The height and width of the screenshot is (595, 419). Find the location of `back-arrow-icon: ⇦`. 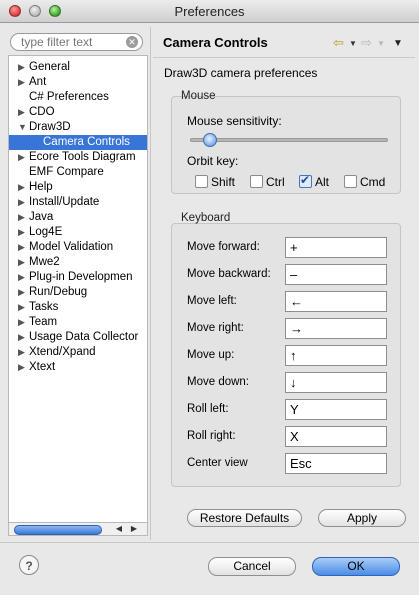

back-arrow-icon: ⇦ is located at coordinates (338, 43).